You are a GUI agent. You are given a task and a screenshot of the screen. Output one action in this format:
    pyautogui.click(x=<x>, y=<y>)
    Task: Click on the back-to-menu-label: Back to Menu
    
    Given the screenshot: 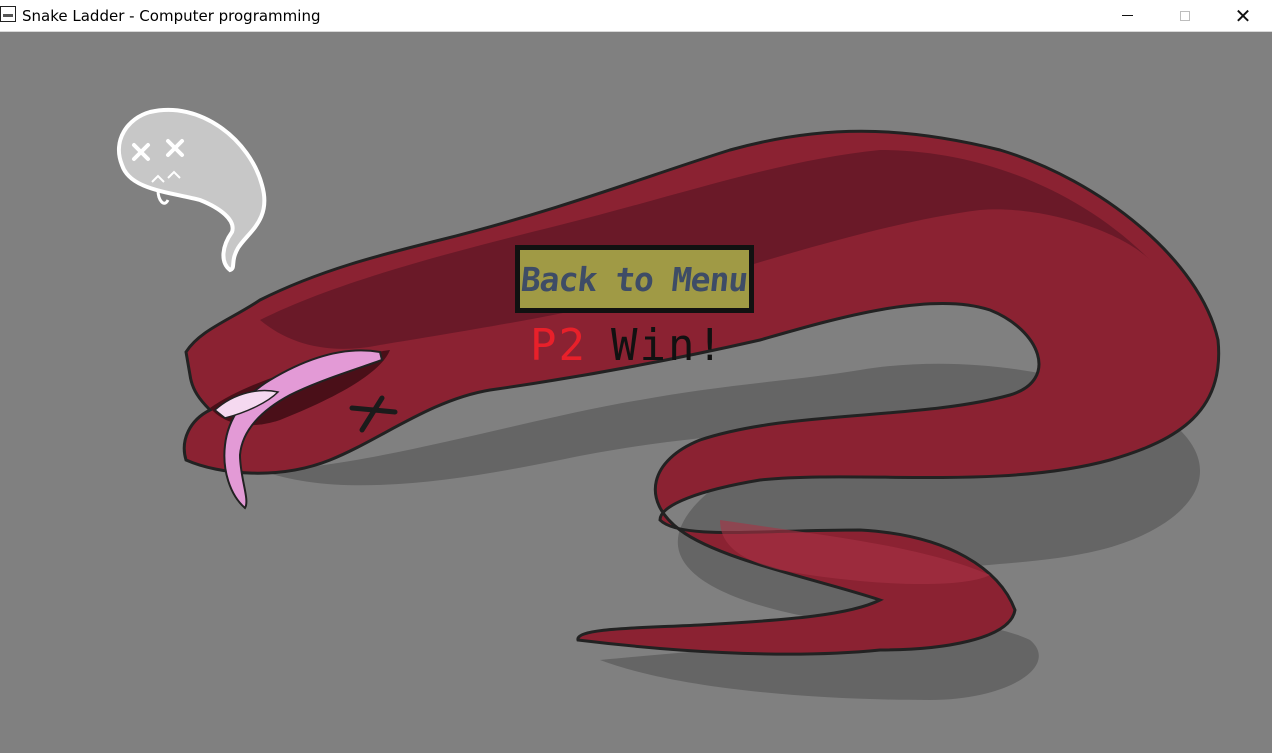 What is the action you would take?
    pyautogui.click(x=634, y=279)
    